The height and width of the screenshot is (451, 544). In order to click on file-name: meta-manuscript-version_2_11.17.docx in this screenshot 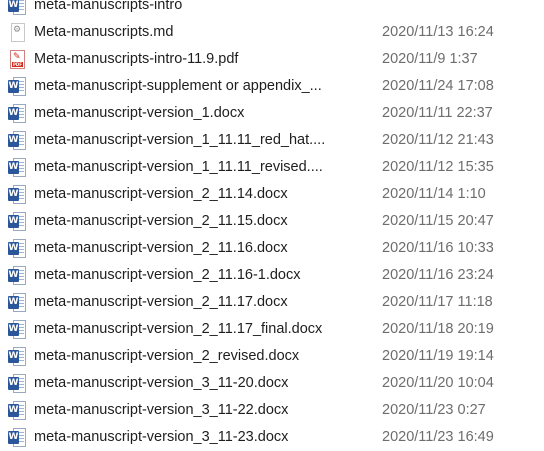, I will do `click(161, 302)`.